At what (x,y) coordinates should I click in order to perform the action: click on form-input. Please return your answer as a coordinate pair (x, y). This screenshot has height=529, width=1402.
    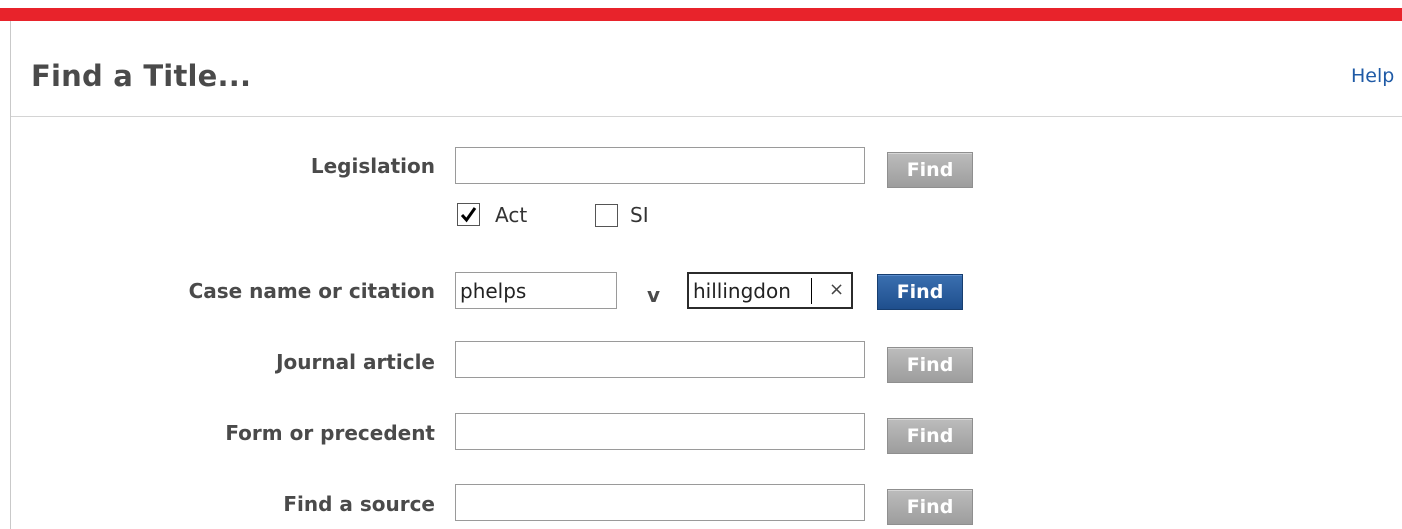
    Looking at the image, I should click on (660, 431).